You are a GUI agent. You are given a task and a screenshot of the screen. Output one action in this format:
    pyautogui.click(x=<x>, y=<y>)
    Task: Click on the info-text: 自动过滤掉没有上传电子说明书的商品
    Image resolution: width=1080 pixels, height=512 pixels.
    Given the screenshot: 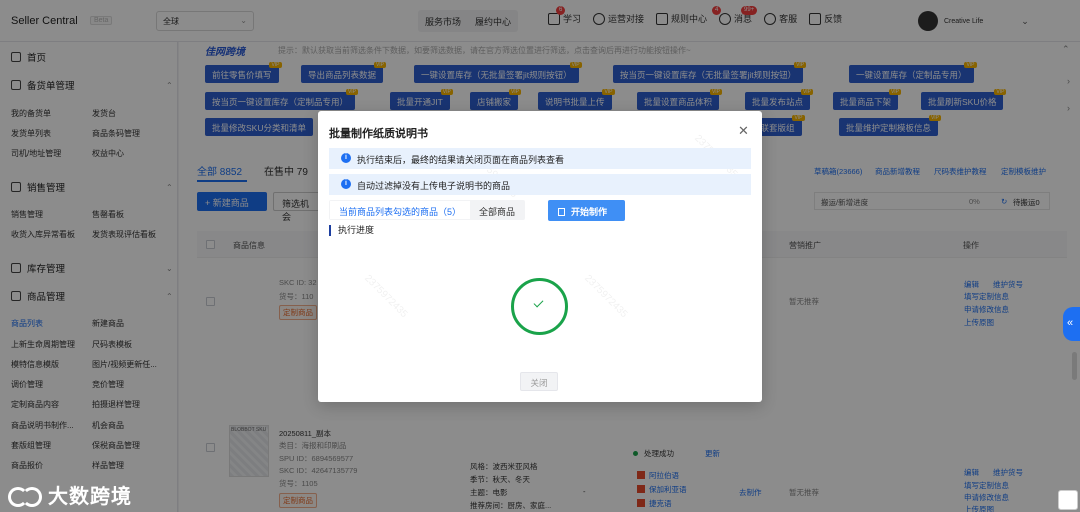 What is the action you would take?
    pyautogui.click(x=434, y=186)
    